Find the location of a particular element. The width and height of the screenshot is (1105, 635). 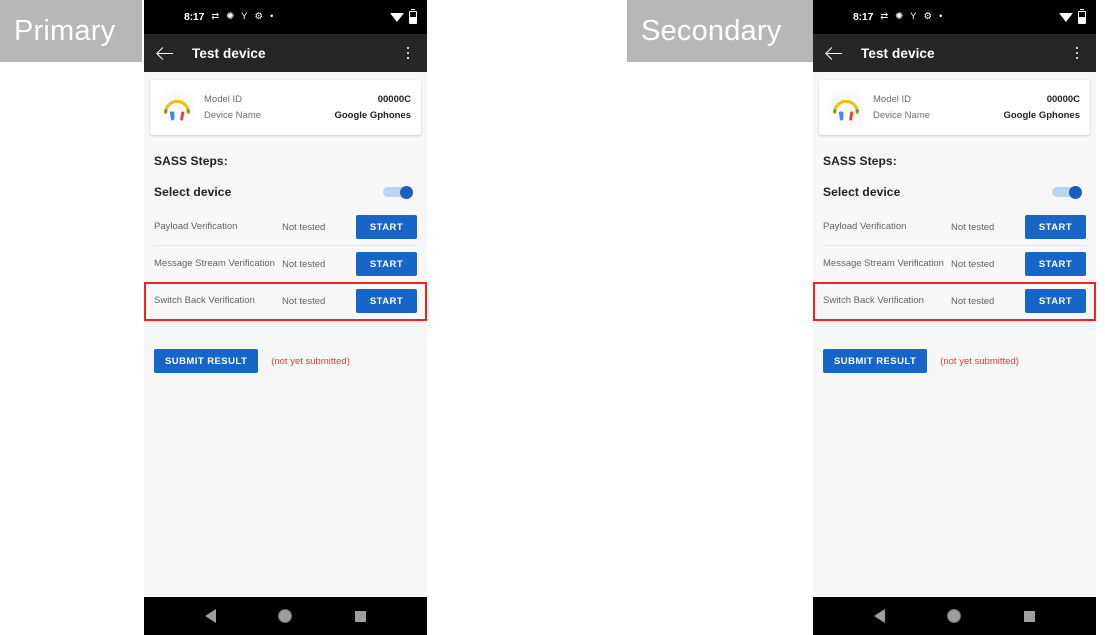

role-label-primary-text: Primary is located at coordinates (65, 30).